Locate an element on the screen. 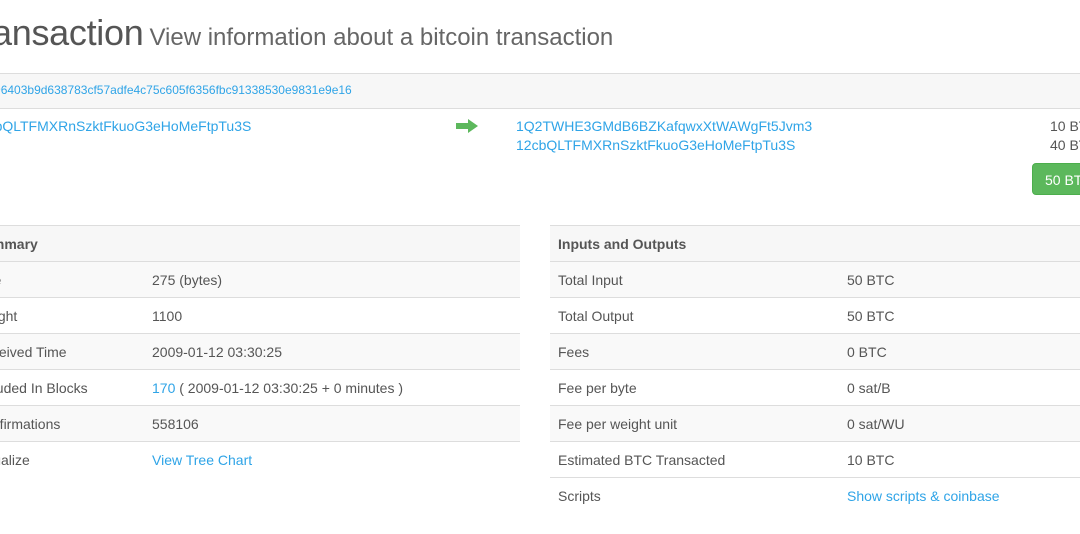 Image resolution: width=1080 pixels, height=534 pixels. right-arrow-icon is located at coordinates (467, 126).